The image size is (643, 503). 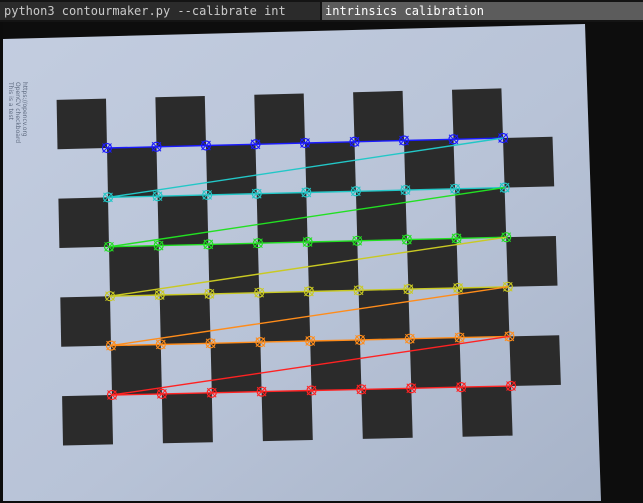 I want to click on calibration-window-title: intrinsics calibration, so click(x=482, y=11).